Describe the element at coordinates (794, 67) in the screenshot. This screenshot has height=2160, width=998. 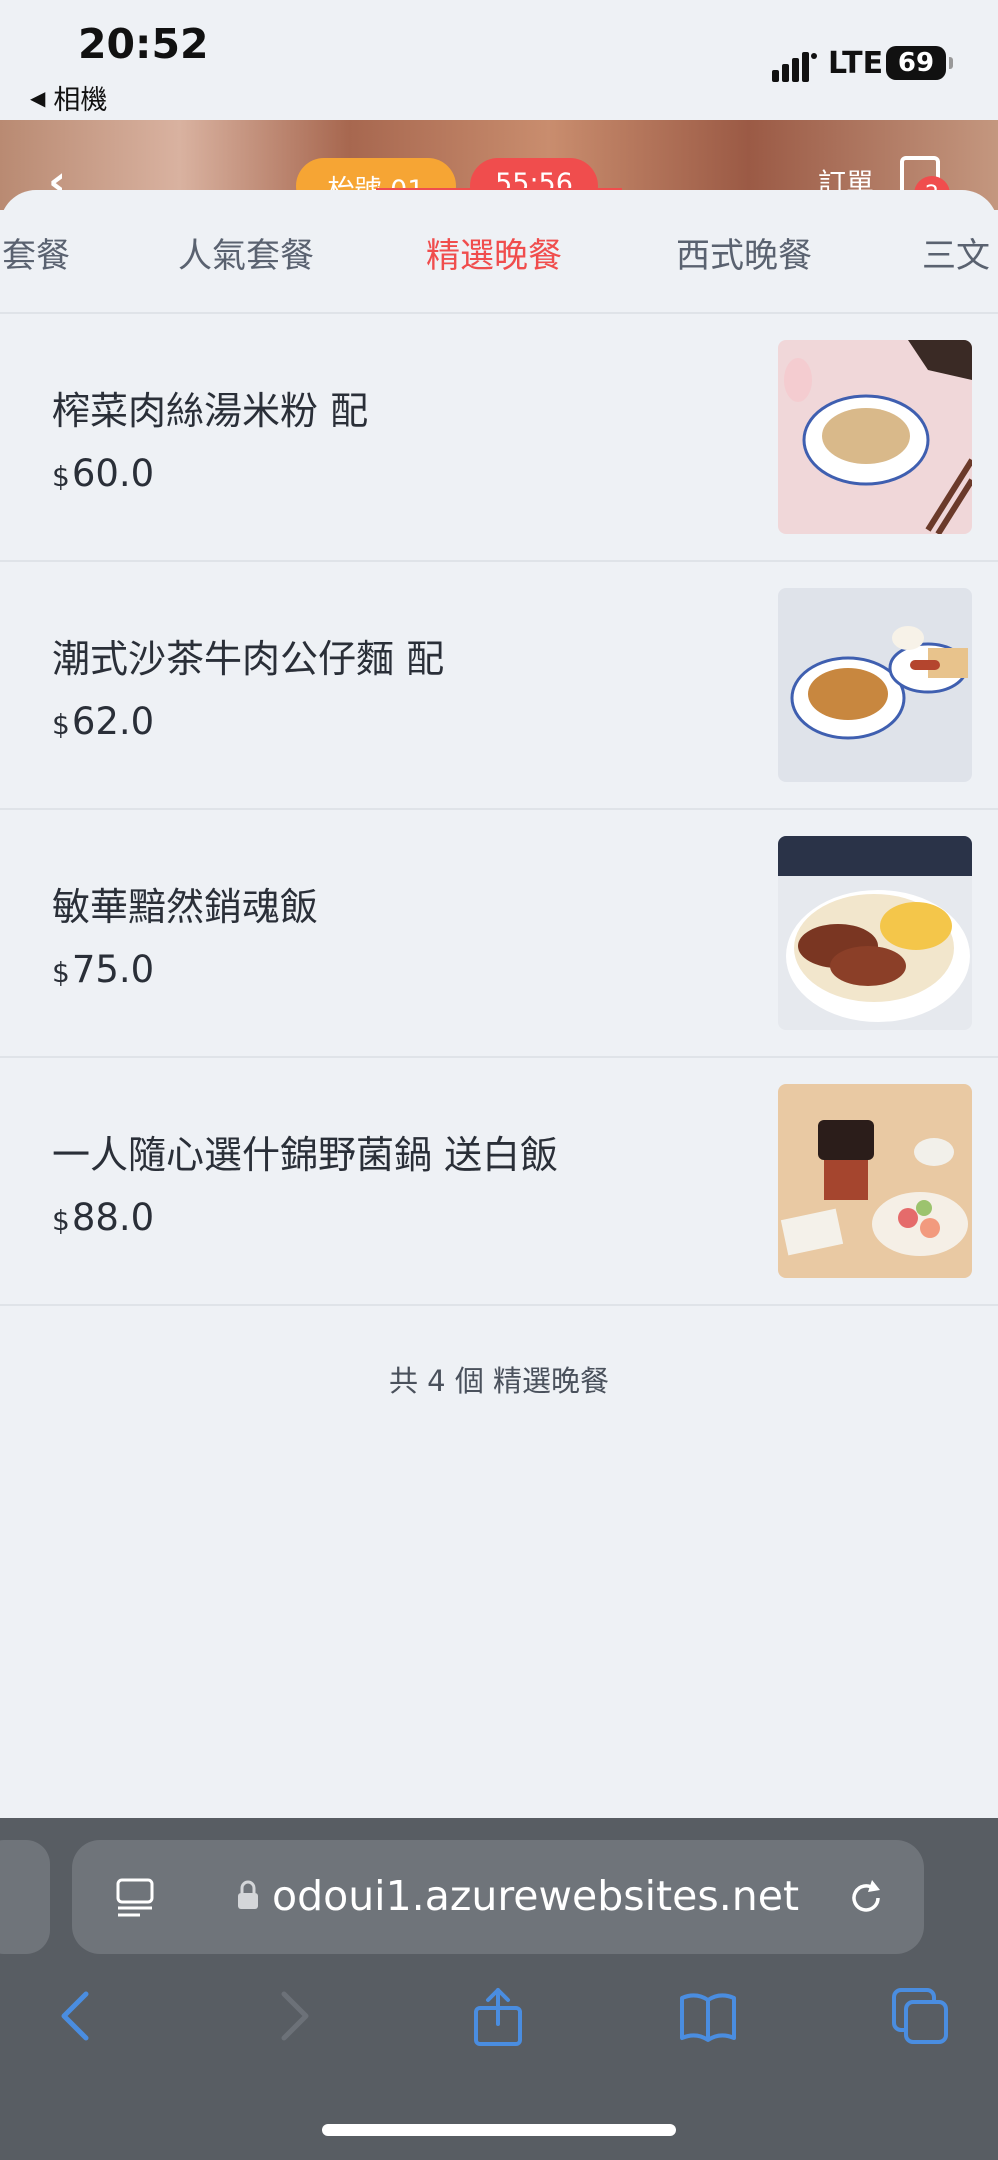
I see `signal-icon` at that location.